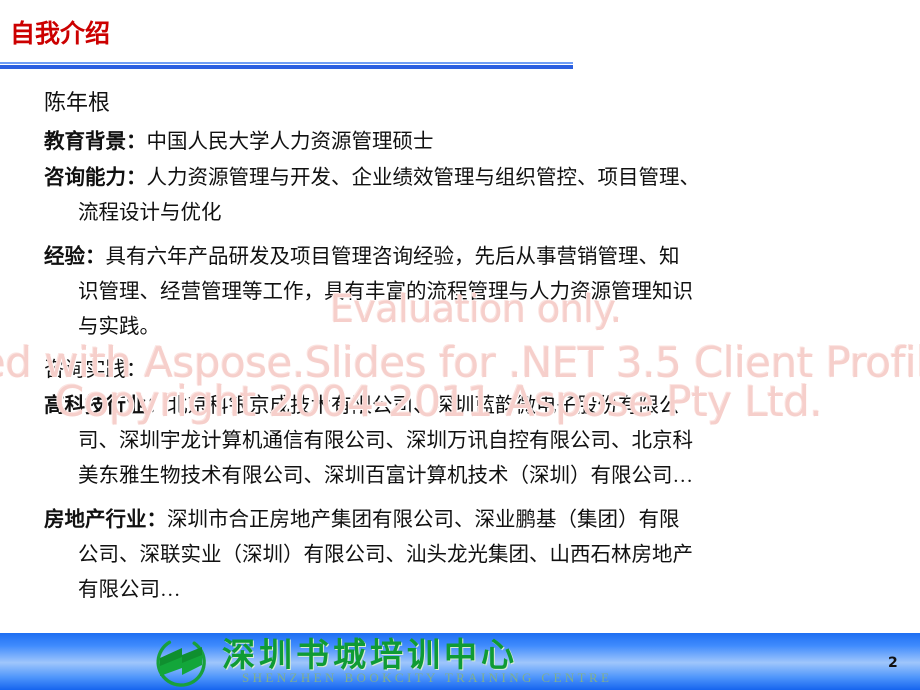 This screenshot has height=690, width=920. What do you see at coordinates (286, 63) in the screenshot?
I see `divider-thin-line` at bounding box center [286, 63].